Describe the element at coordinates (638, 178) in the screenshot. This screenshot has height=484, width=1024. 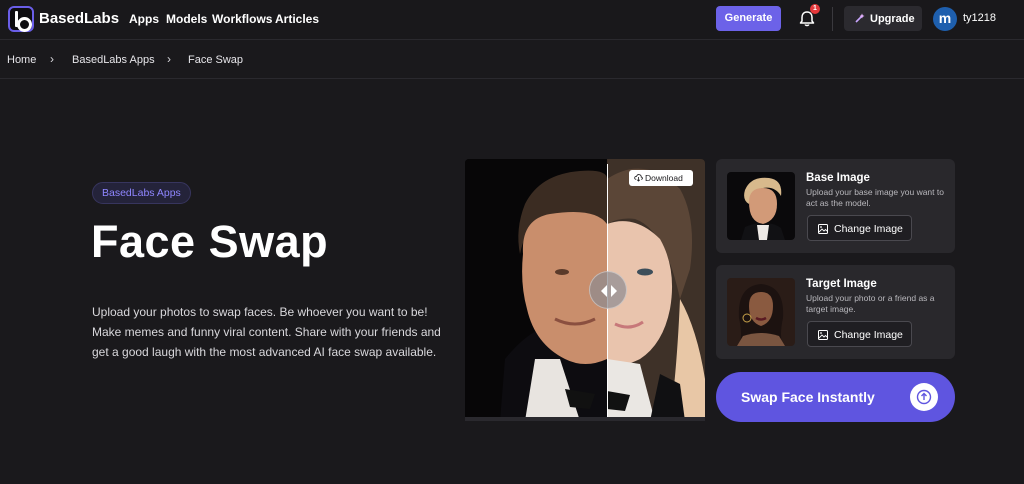
I see `cloud-download-icon` at that location.